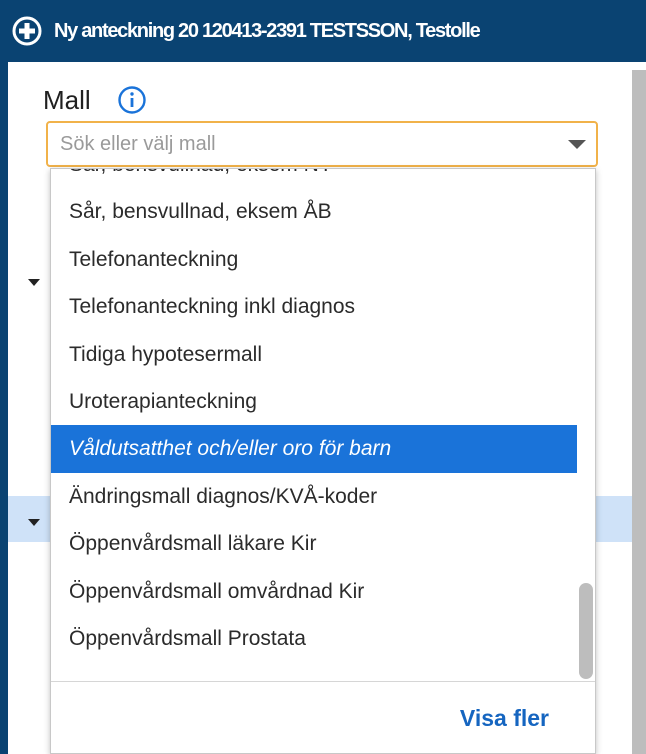 This screenshot has width=646, height=754. I want to click on panel-scrollbar, so click(639, 412).